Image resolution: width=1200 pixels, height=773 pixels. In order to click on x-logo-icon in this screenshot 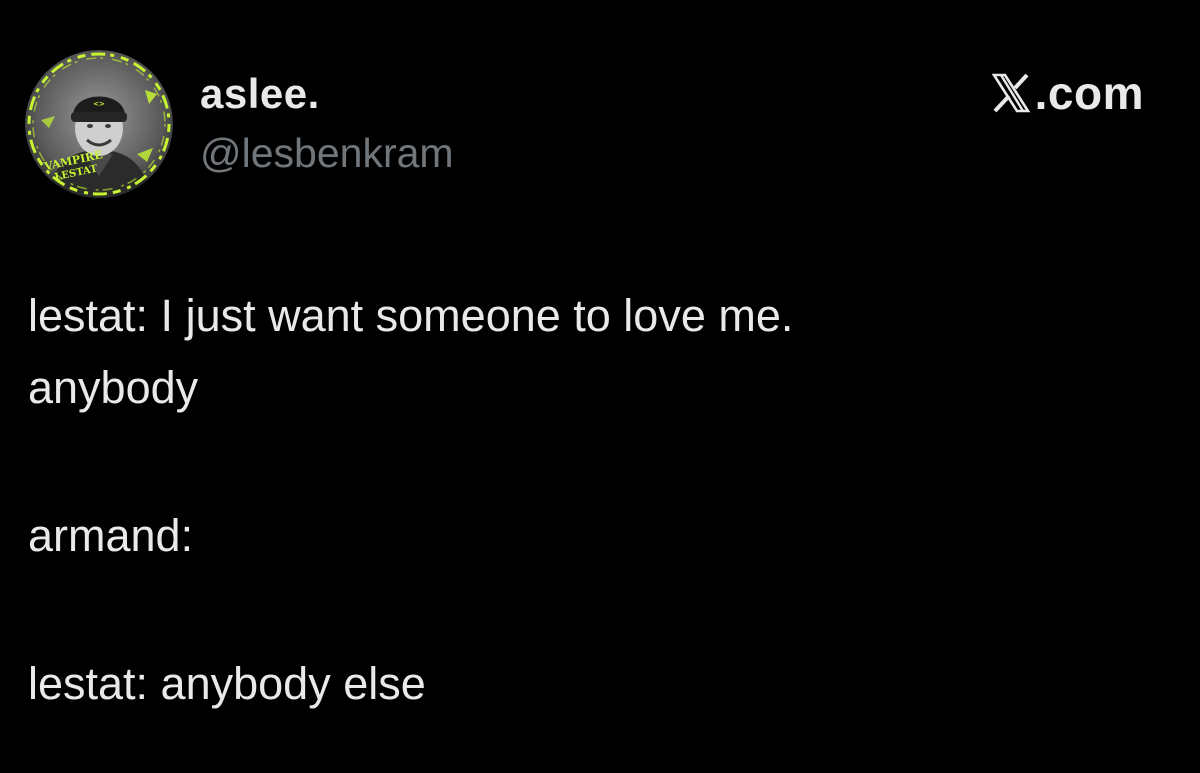, I will do `click(1011, 93)`.